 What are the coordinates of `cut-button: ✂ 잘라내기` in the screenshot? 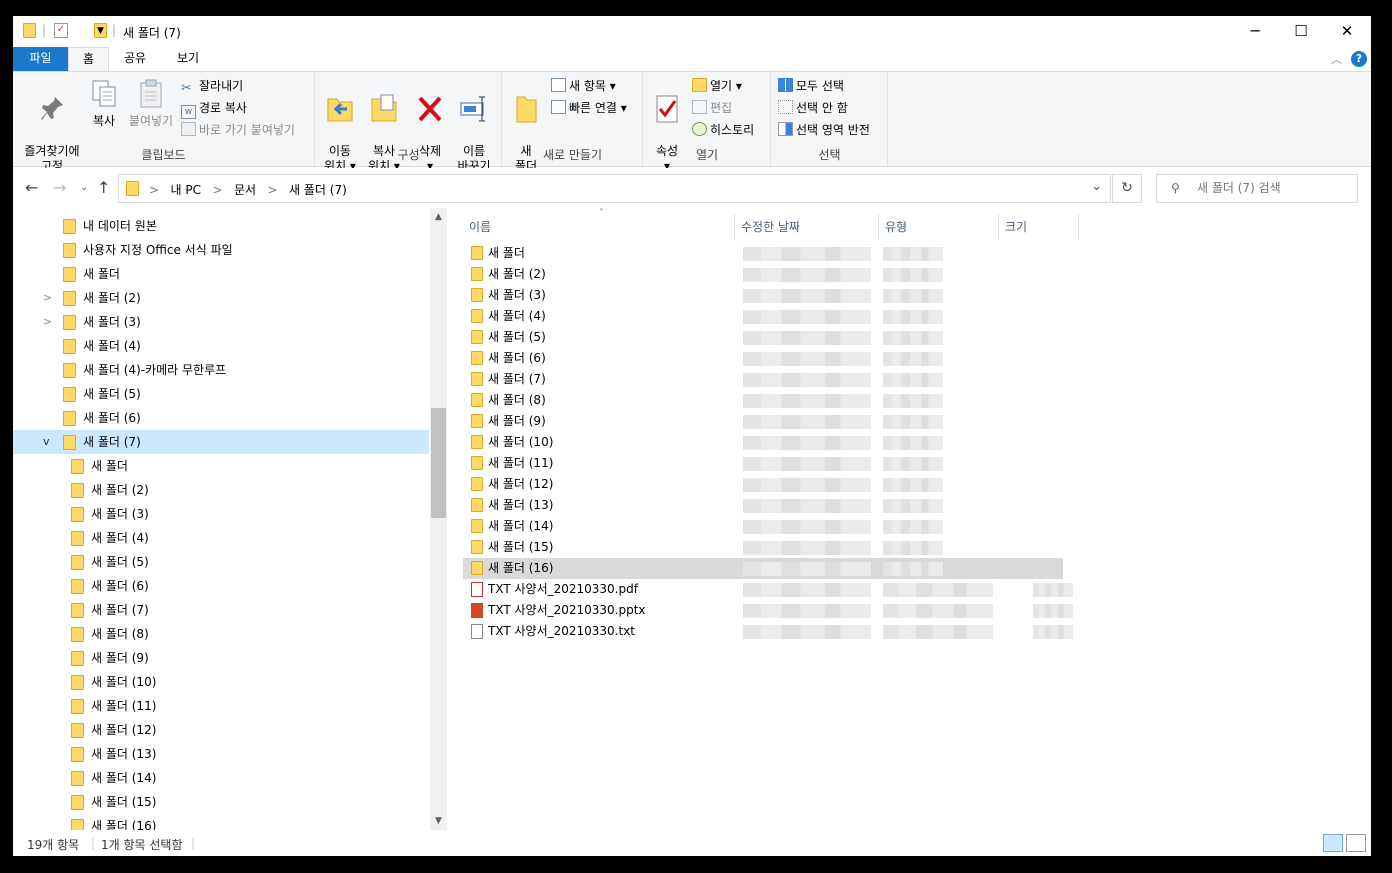 It's located at (212, 86).